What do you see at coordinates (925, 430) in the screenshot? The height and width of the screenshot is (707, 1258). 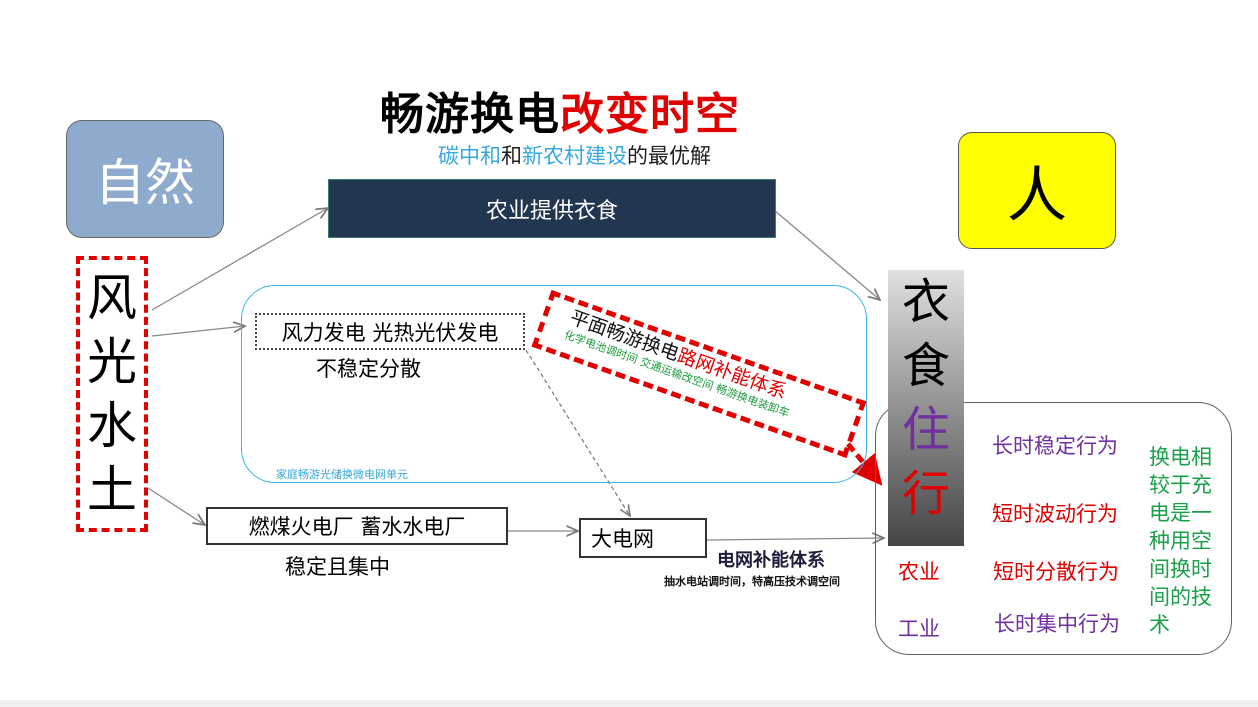 I see `need-housing: 住` at bounding box center [925, 430].